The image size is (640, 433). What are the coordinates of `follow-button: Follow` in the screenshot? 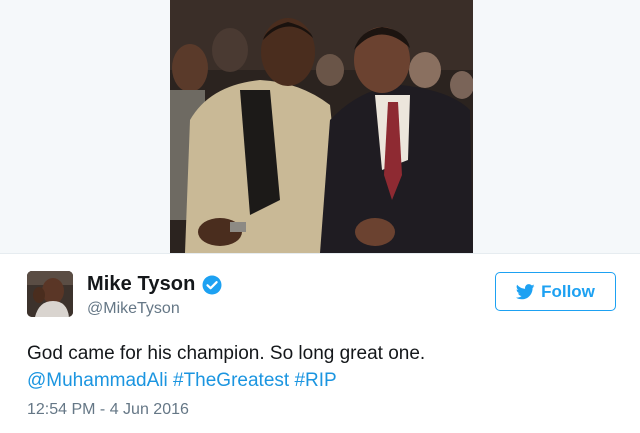 It's located at (555, 291).